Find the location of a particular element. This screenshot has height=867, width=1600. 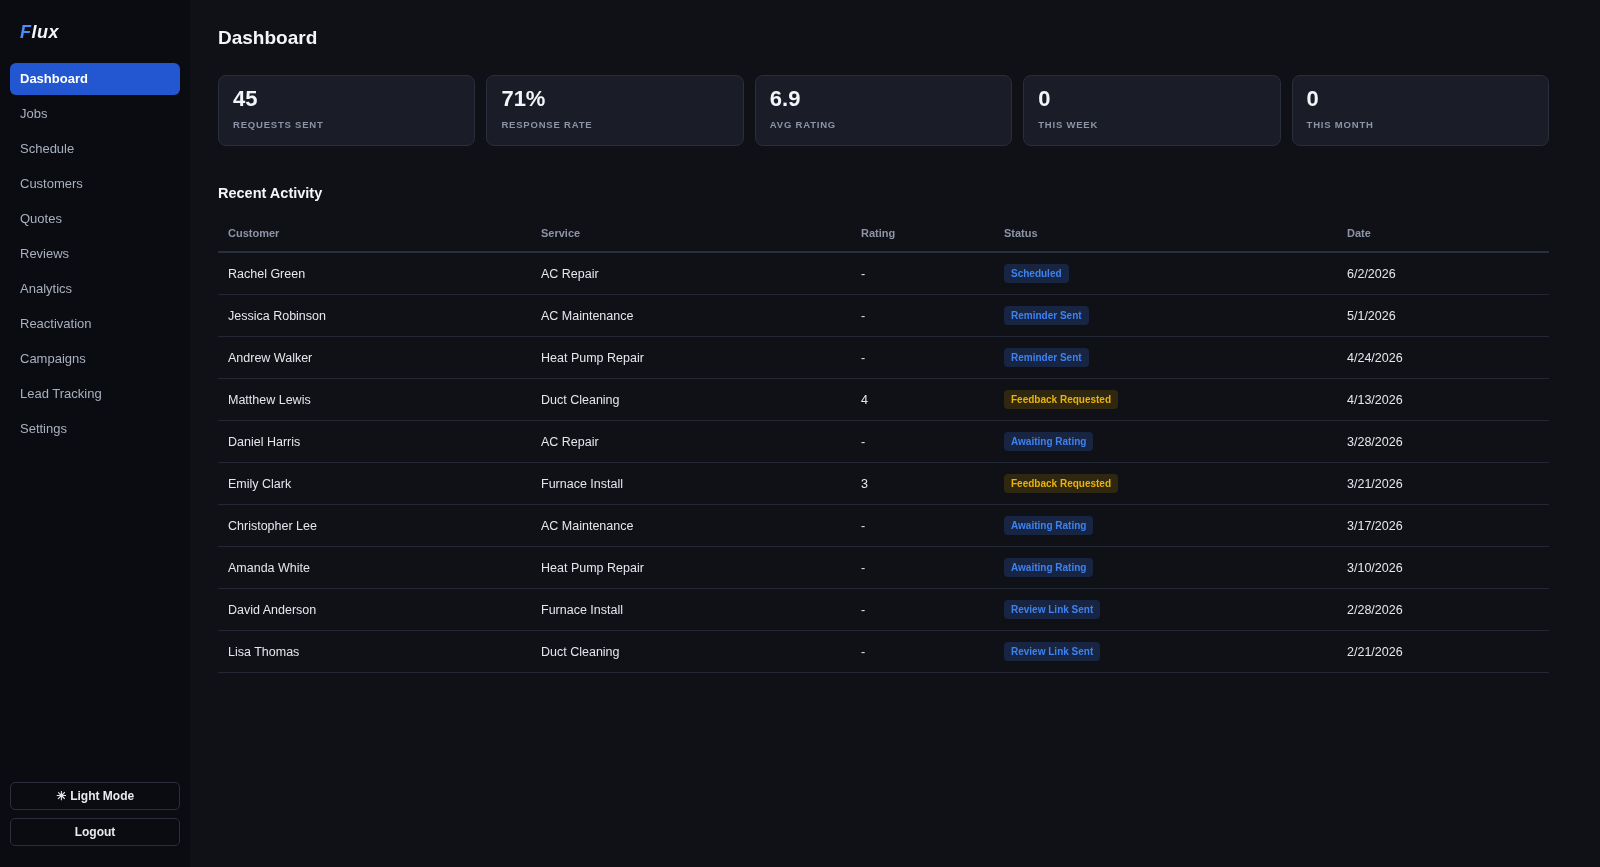

theme-toggle-button: ☀ Light Mode is located at coordinates (95, 796).